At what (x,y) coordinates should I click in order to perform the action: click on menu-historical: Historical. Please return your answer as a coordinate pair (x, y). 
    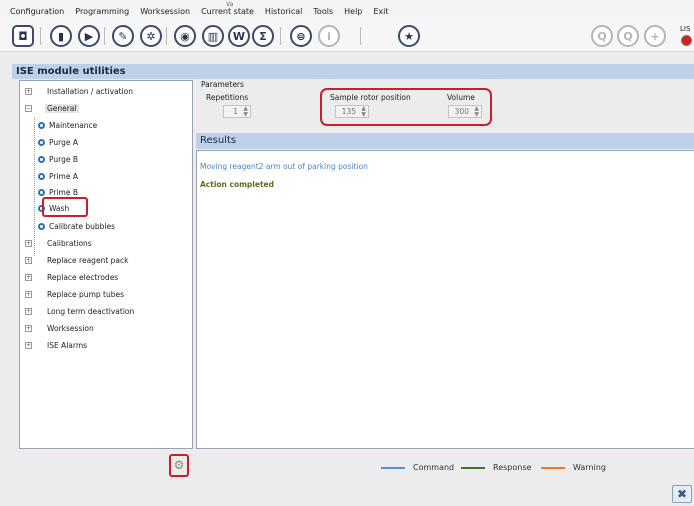
    Looking at the image, I should click on (283, 11).